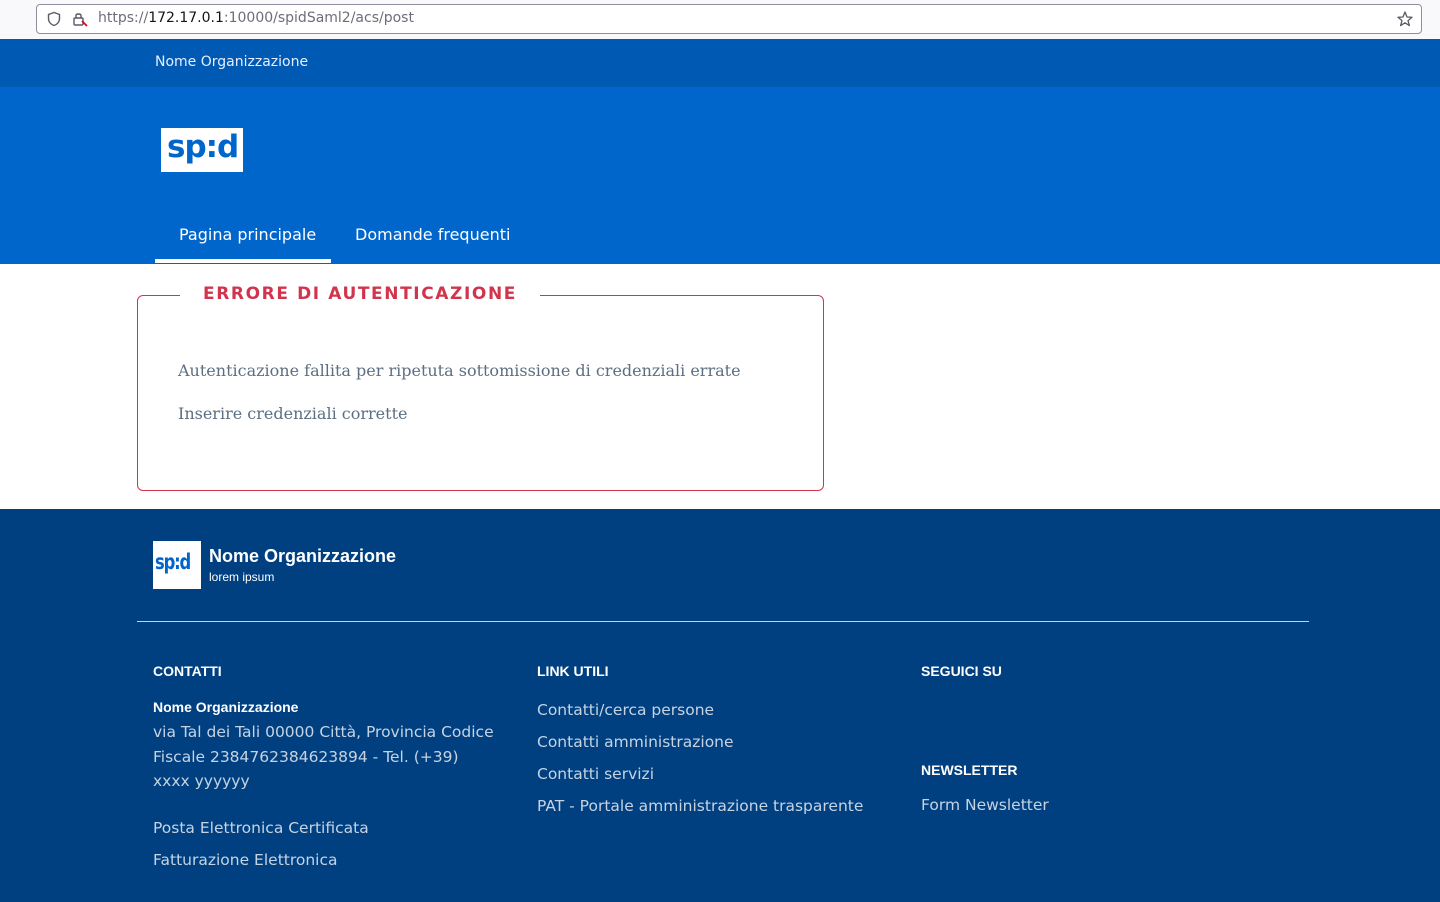 This screenshot has height=902, width=1440. What do you see at coordinates (969, 770) in the screenshot?
I see `footer-heading-newsletter: NEWSLETTER` at bounding box center [969, 770].